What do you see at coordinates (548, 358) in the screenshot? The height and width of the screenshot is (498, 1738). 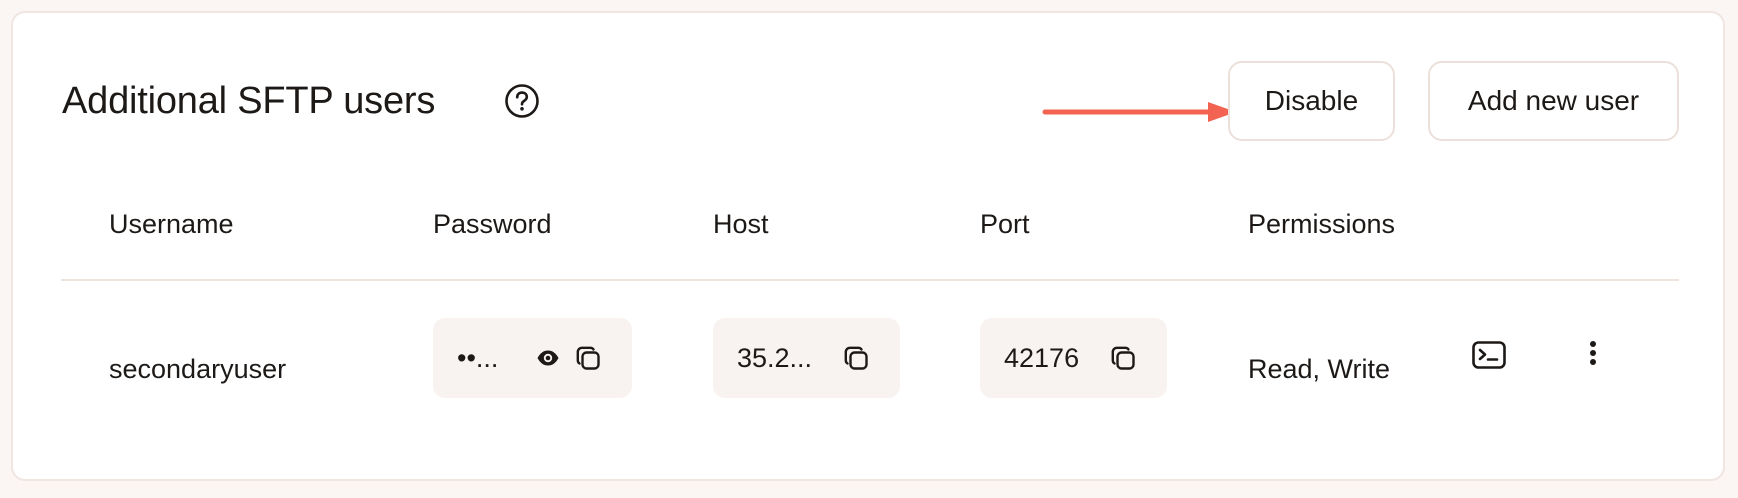 I see `eye-icon` at bounding box center [548, 358].